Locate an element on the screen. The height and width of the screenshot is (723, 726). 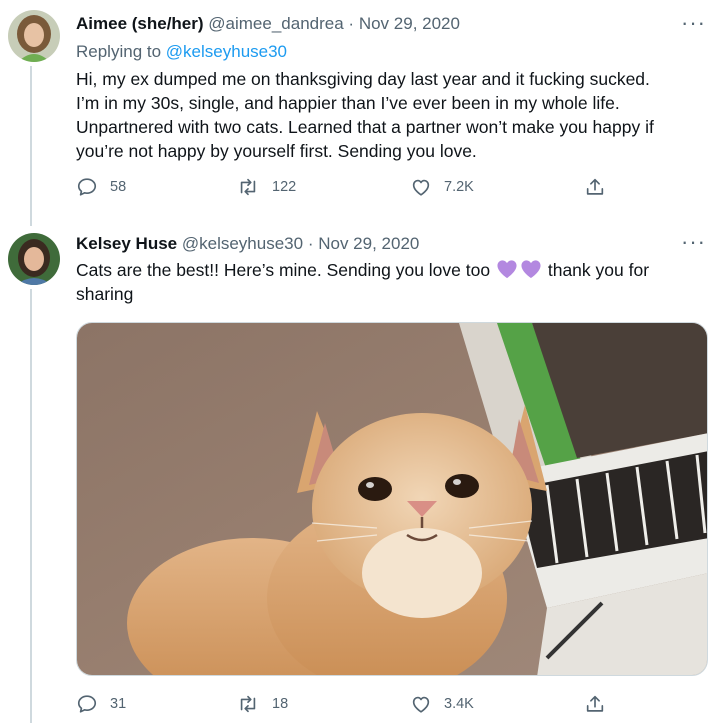
action-bar: 58 122 7.2K is located at coordinates (356, 189).